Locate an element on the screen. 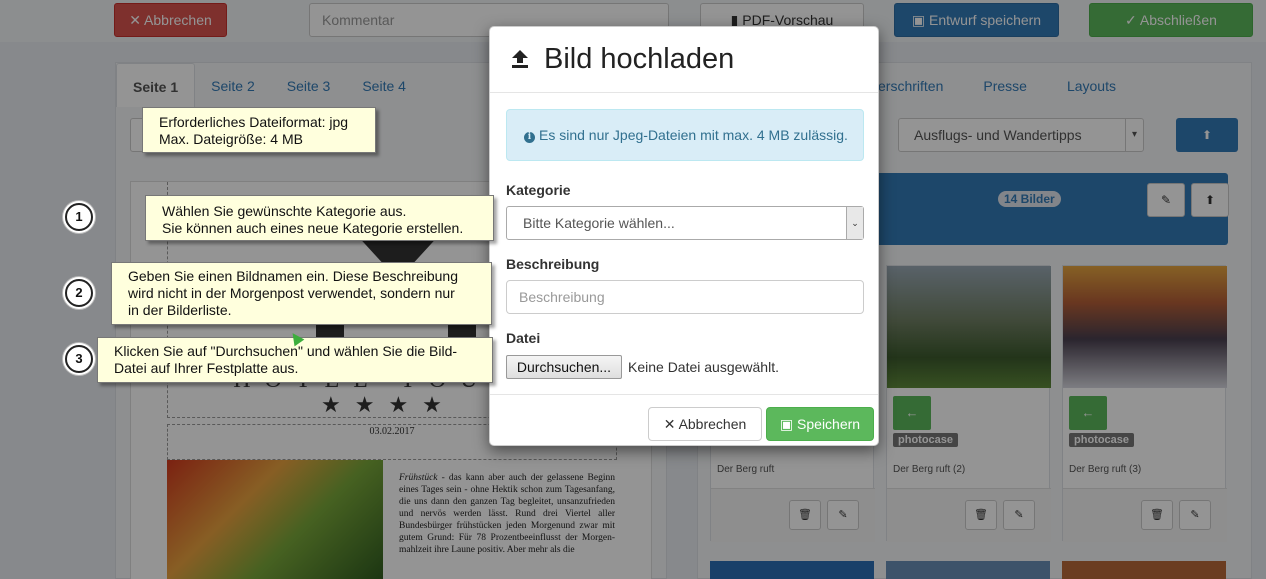 The height and width of the screenshot is (579, 1266). category-select: Bitte Kategorie wählen... ⌄ is located at coordinates (685, 223).